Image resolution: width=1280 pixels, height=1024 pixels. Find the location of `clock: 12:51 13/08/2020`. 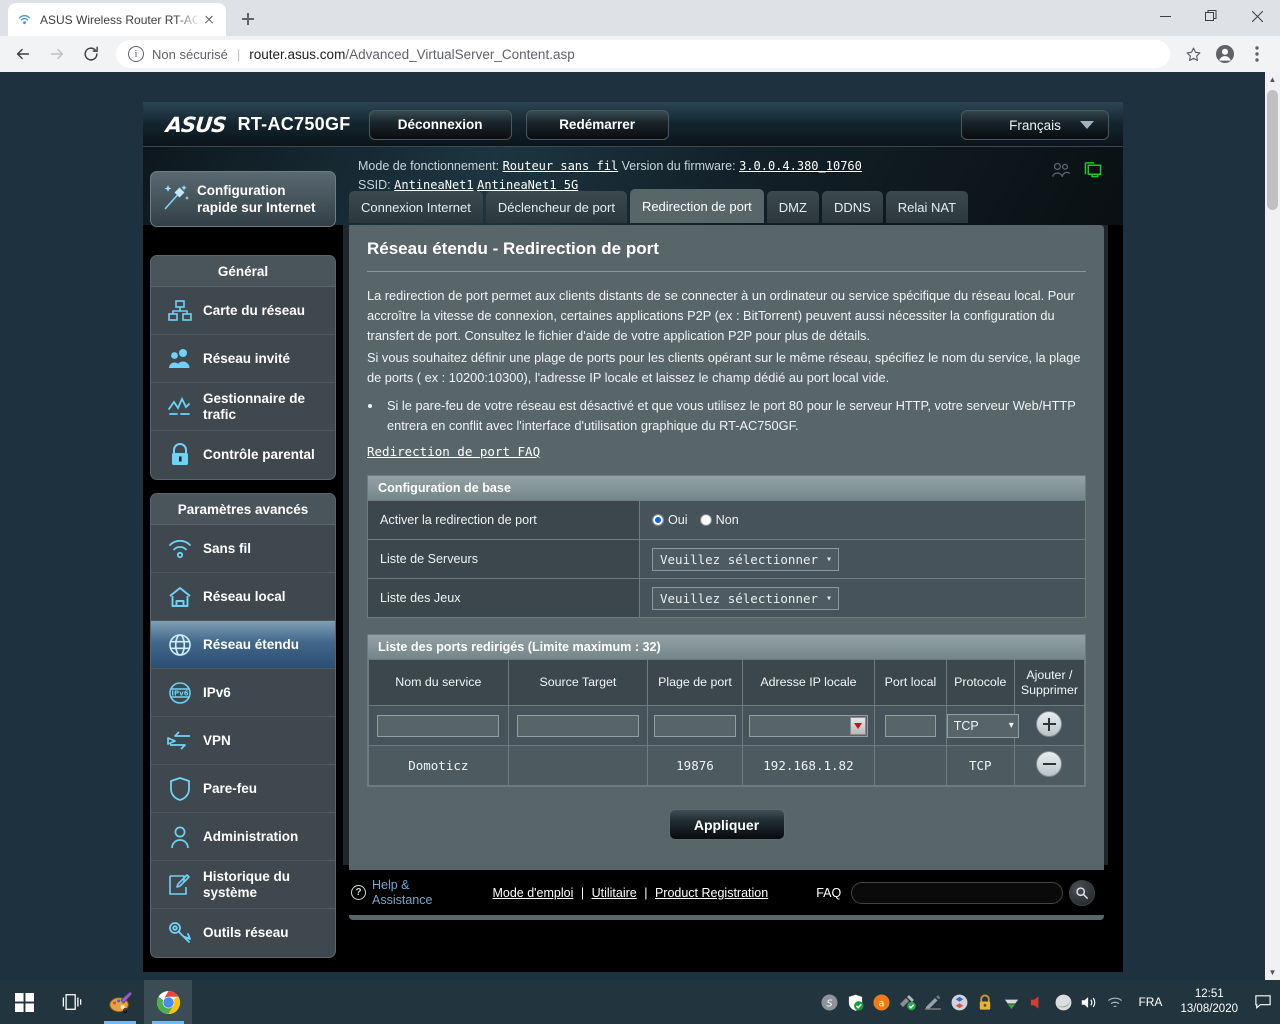

clock: 12:51 13/08/2020 is located at coordinates (1209, 1002).